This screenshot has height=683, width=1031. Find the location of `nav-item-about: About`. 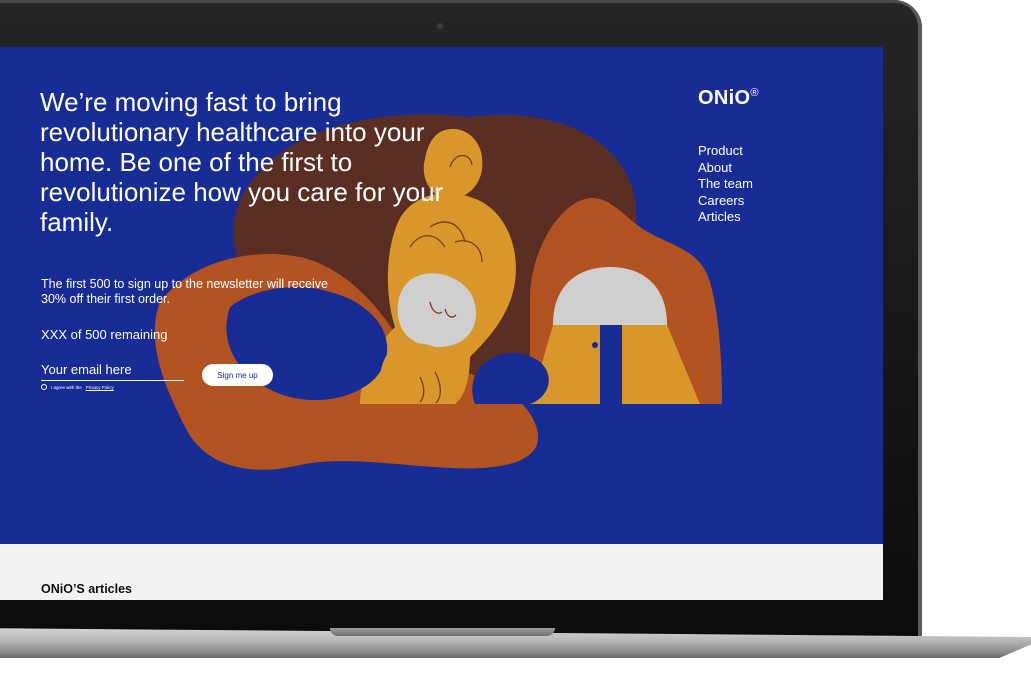

nav-item-about: About is located at coordinates (725, 168).